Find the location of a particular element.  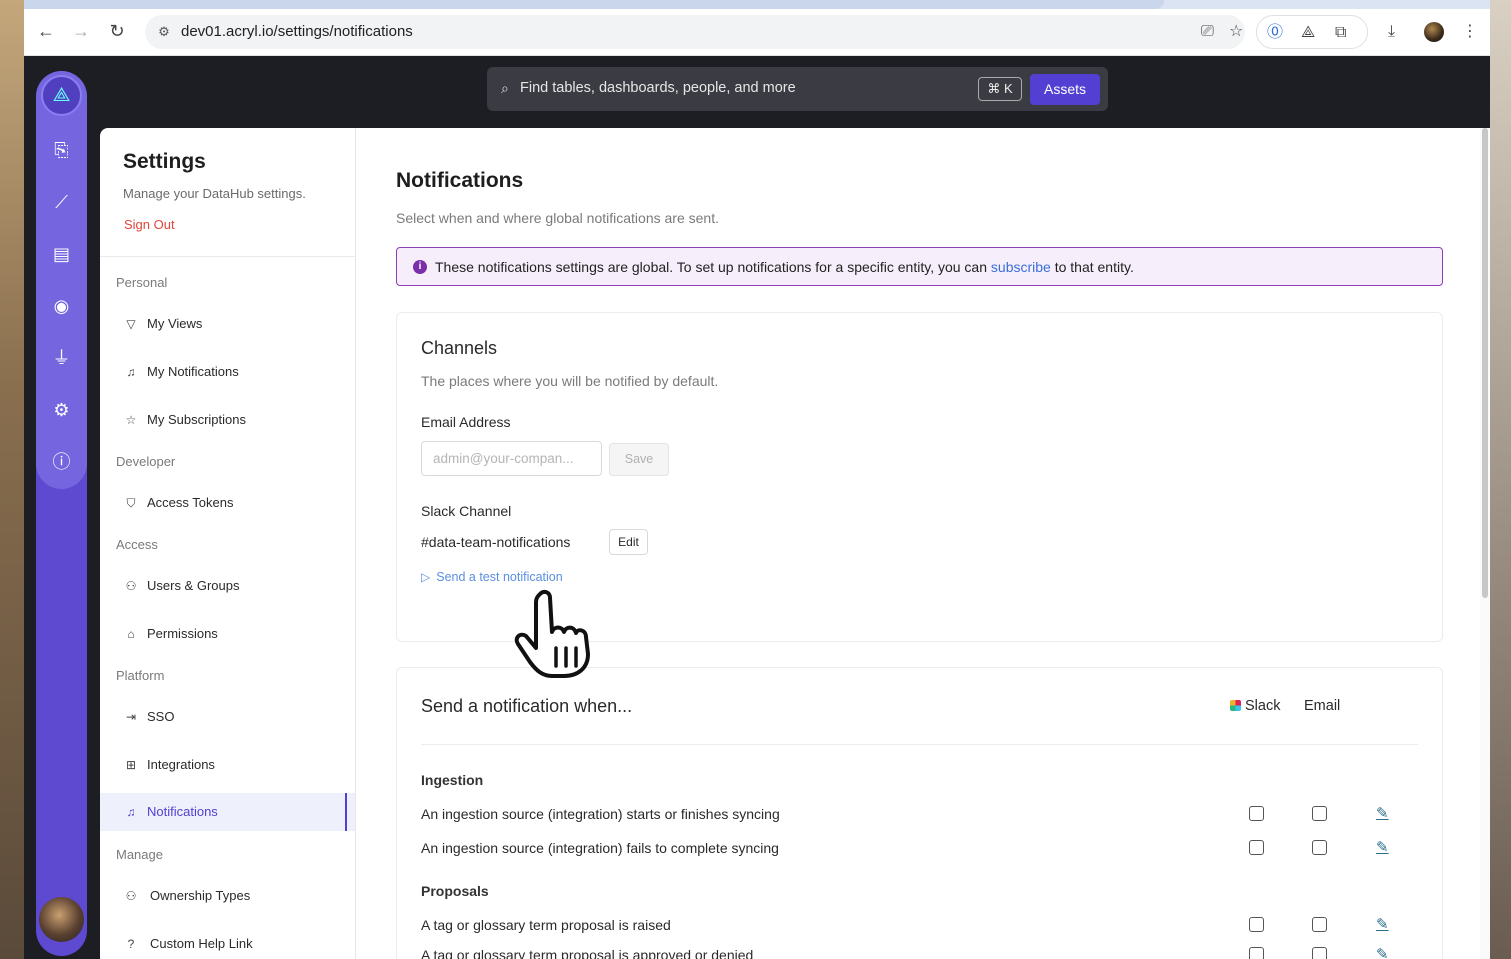

sidebar-item-my-notifications: ♫ My Notifications is located at coordinates (227, 372).